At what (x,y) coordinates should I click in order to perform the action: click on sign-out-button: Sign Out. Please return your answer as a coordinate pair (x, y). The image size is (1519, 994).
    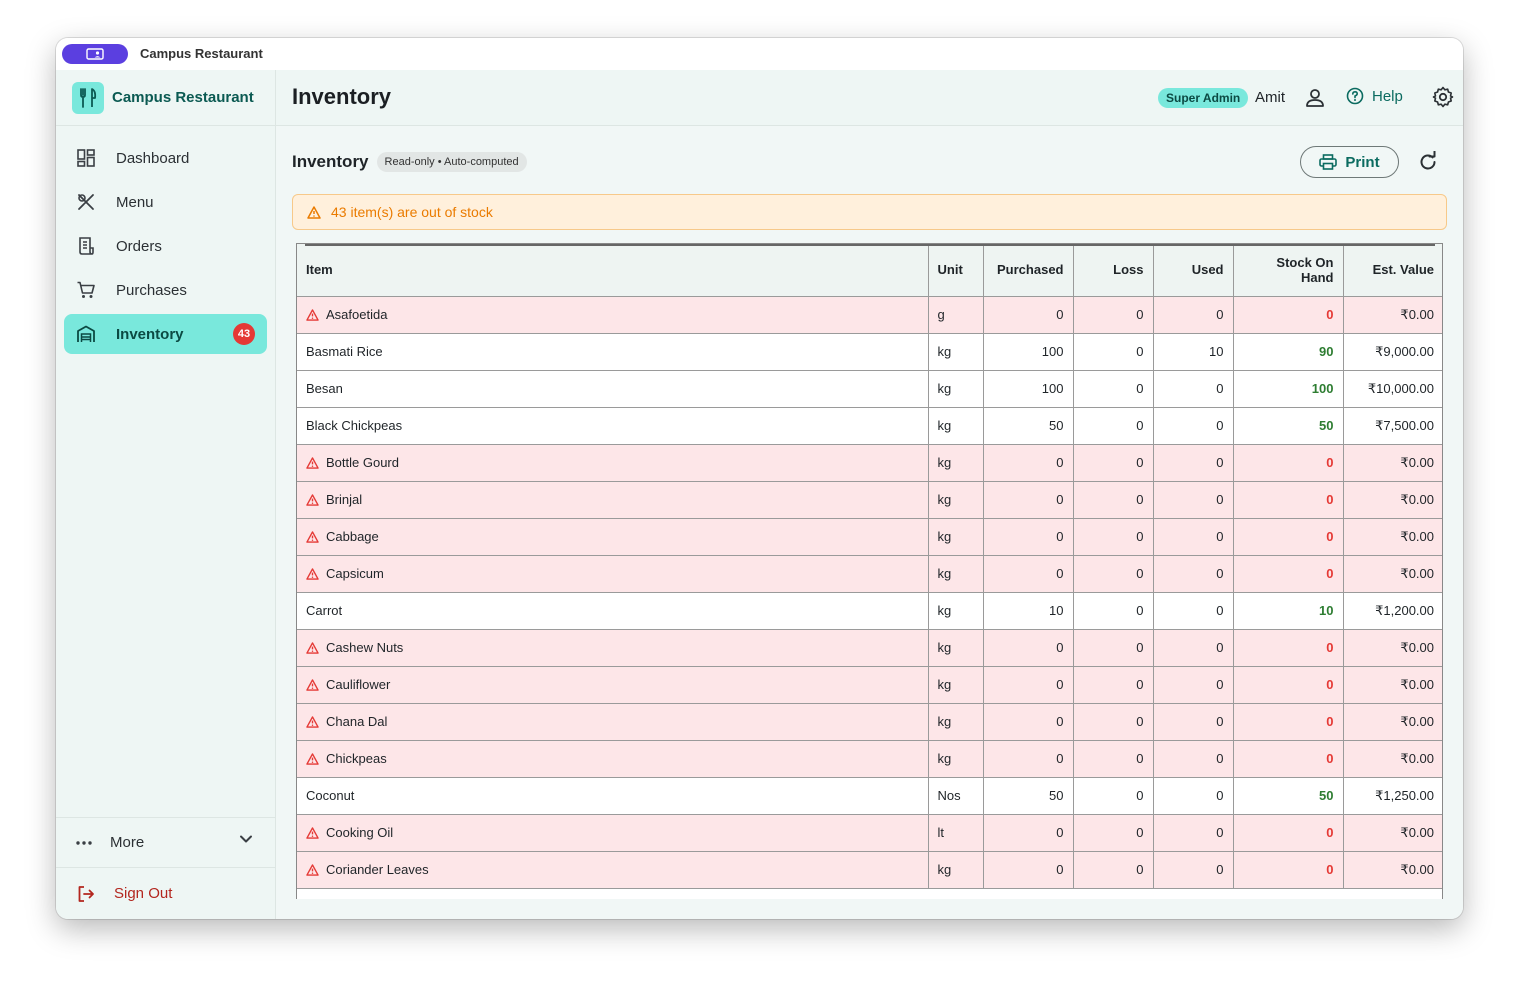
    Looking at the image, I should click on (165, 893).